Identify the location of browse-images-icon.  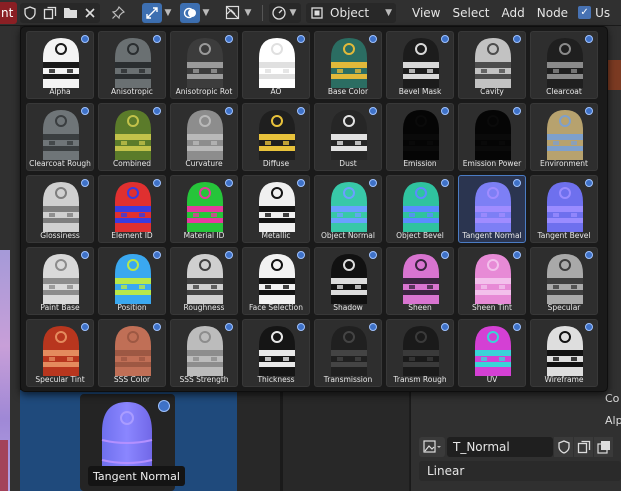
(603, 447).